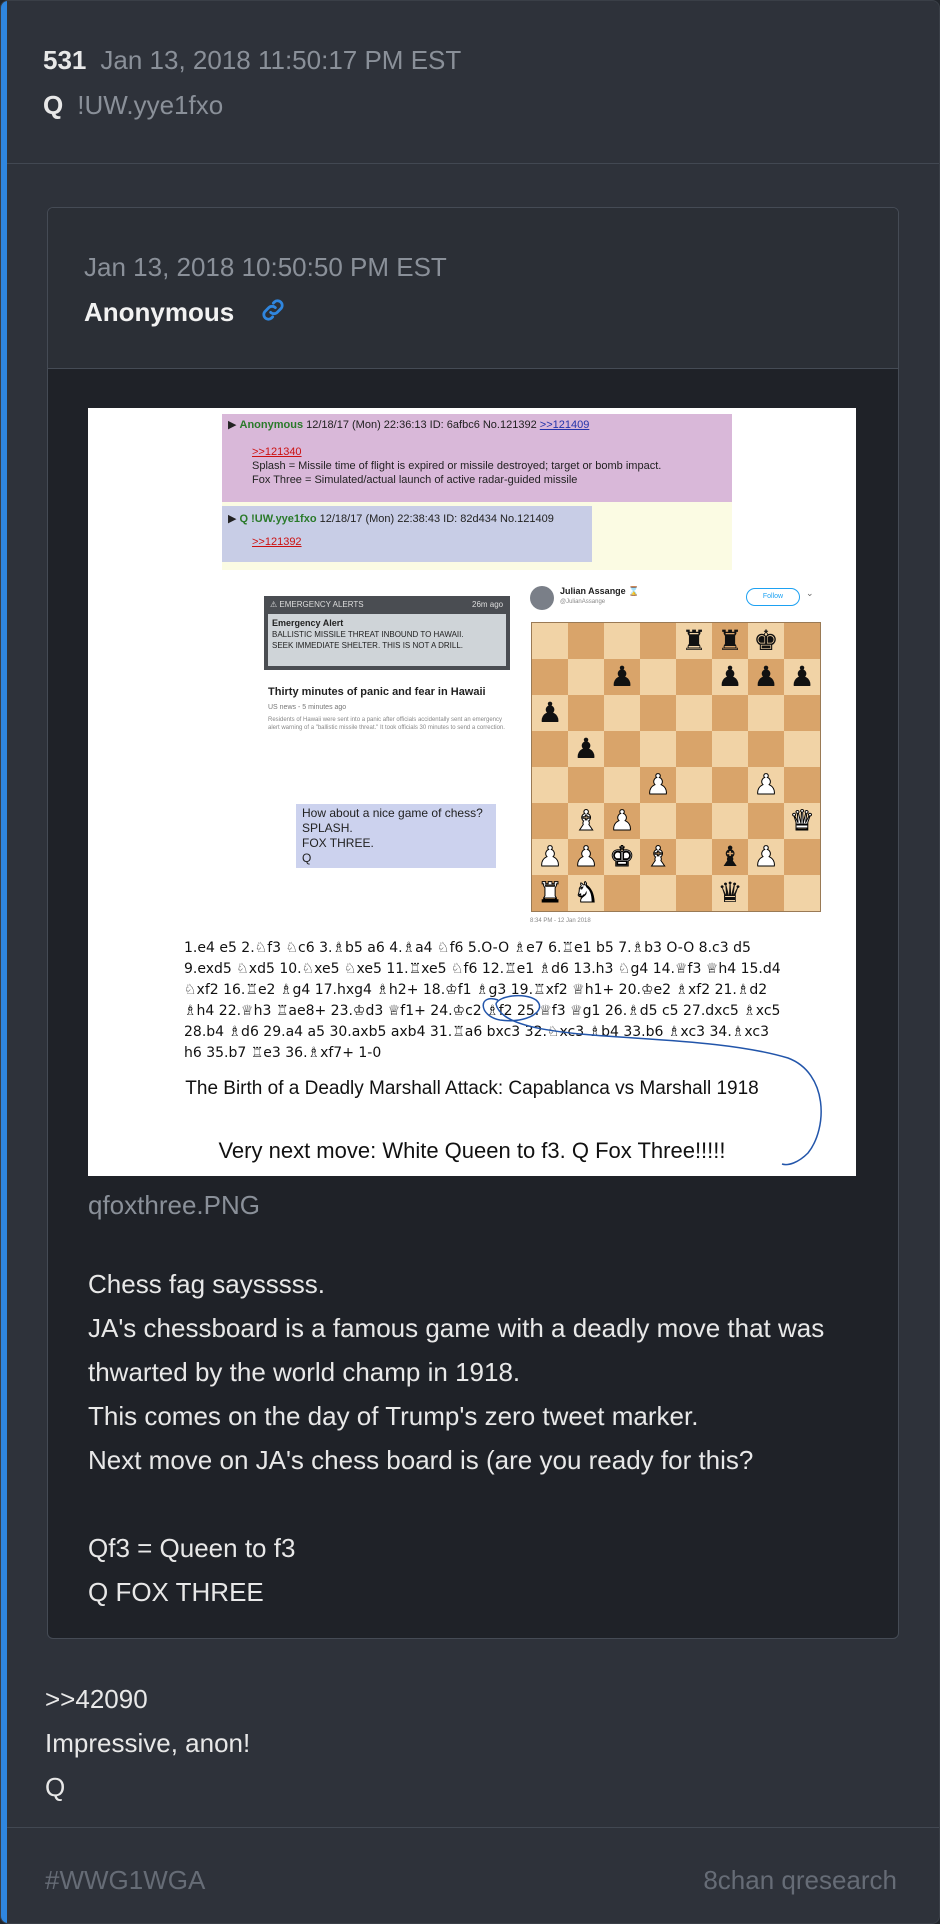 The height and width of the screenshot is (1924, 940). I want to click on footer-divider, so click(473, 1827).